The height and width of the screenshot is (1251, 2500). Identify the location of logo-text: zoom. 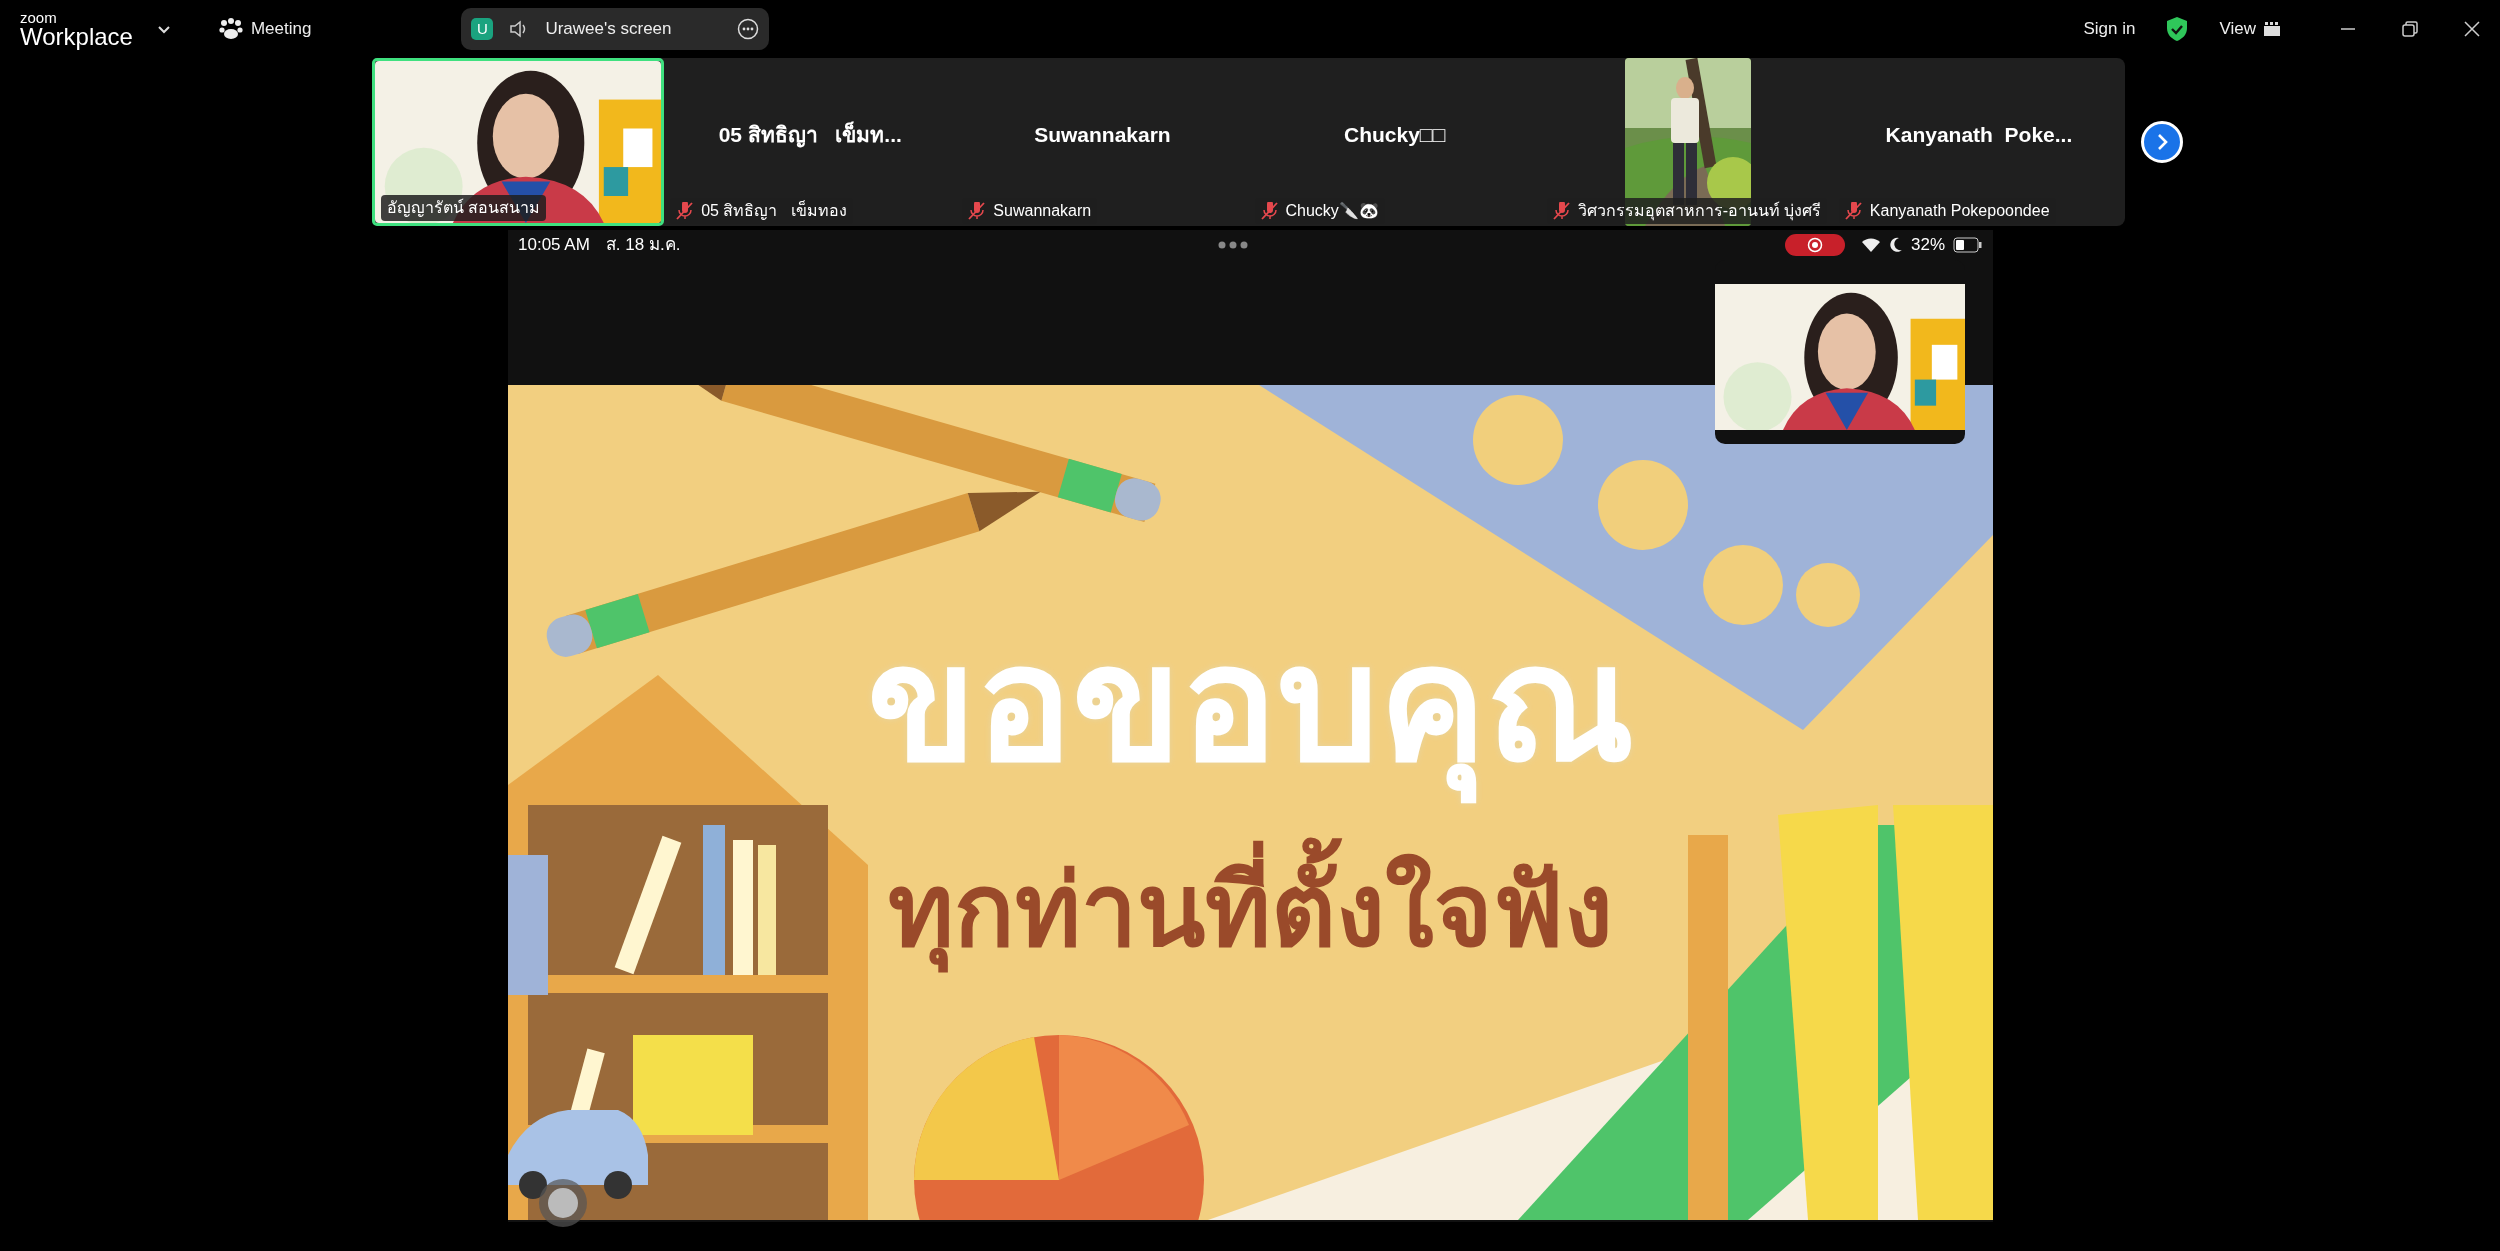
(39, 17).